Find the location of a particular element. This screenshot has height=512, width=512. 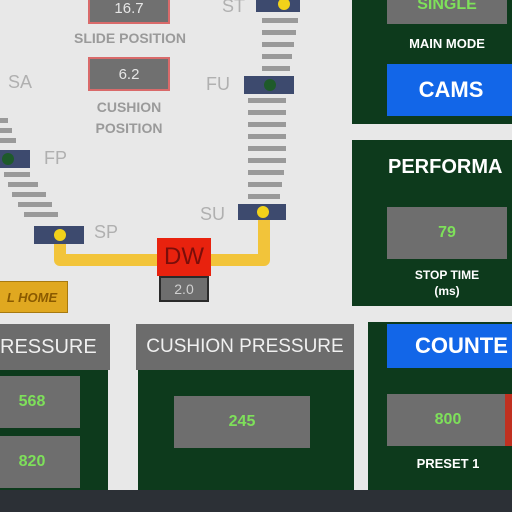

dw-indicator: DW is located at coordinates (184, 257).